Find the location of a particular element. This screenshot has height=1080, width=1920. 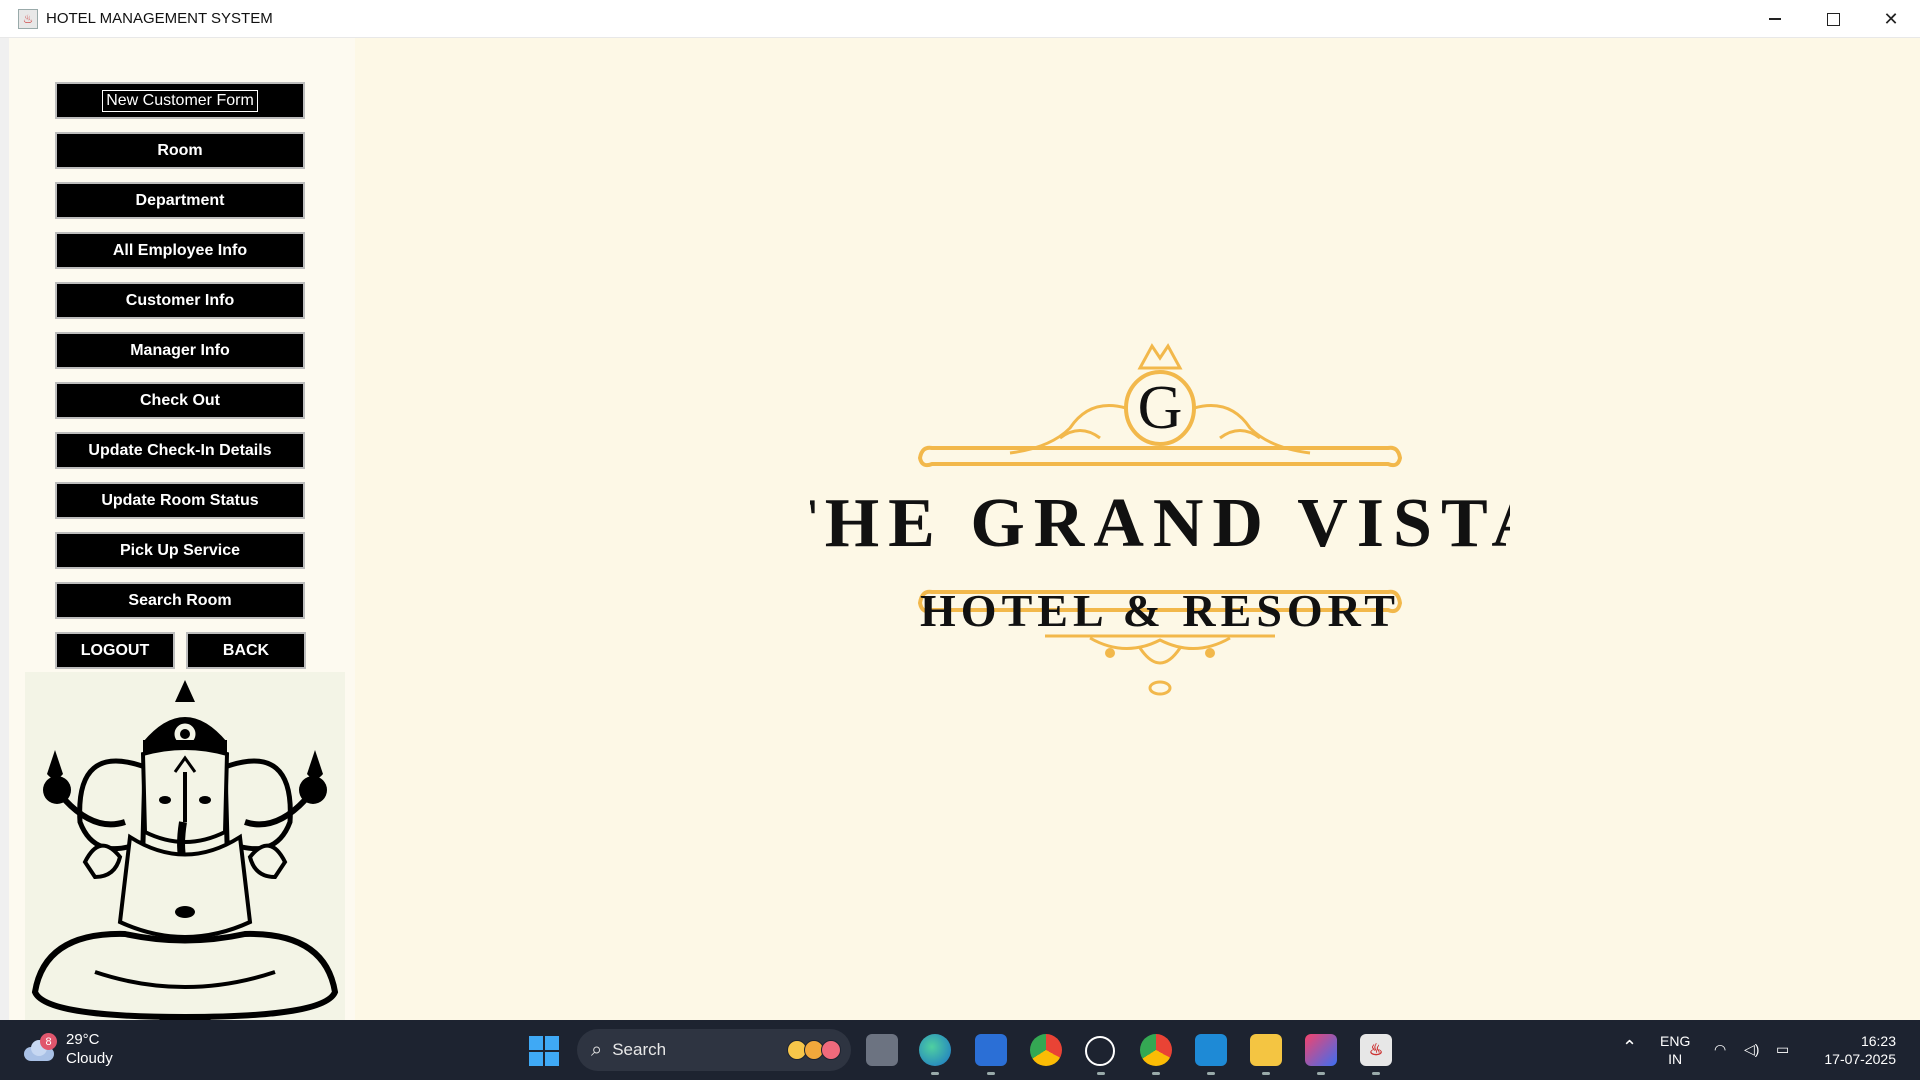

button-label: Search Room is located at coordinates (180, 600).